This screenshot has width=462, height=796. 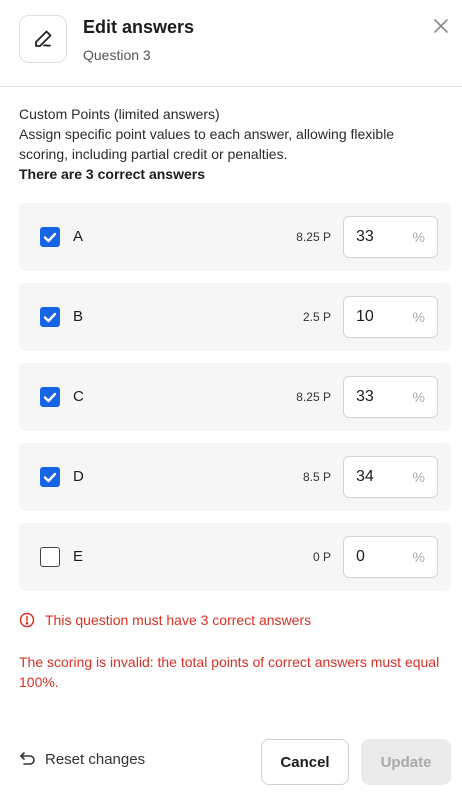 What do you see at coordinates (119, 114) in the screenshot?
I see `scoring-mode-heading: Custom Points (limited answers)` at bounding box center [119, 114].